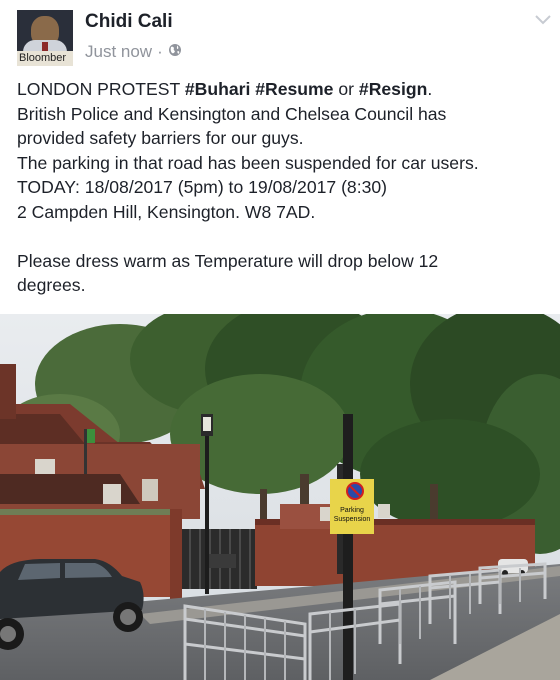 The height and width of the screenshot is (680, 560). Describe the element at coordinates (118, 52) in the screenshot. I see `post-timestamp: Just now` at that location.